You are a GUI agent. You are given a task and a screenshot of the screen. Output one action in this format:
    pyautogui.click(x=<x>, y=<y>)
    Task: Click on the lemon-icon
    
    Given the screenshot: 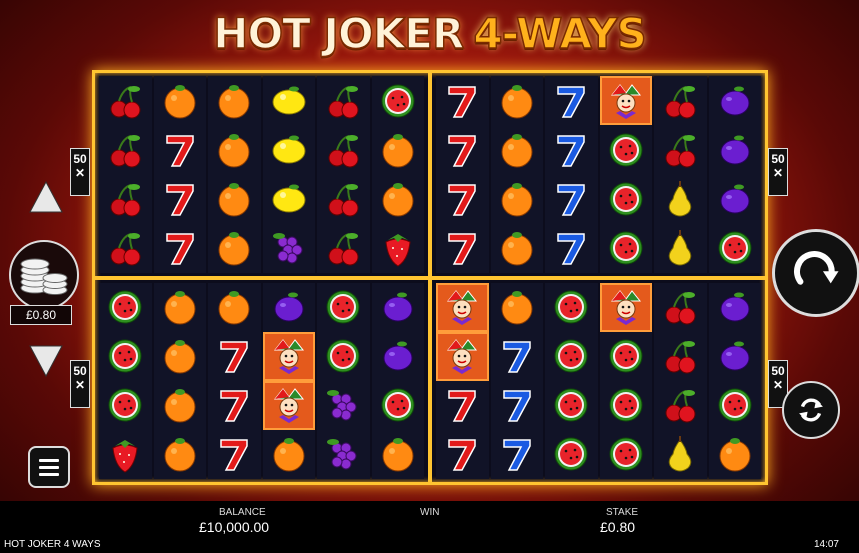 What is the action you would take?
    pyautogui.click(x=289, y=149)
    